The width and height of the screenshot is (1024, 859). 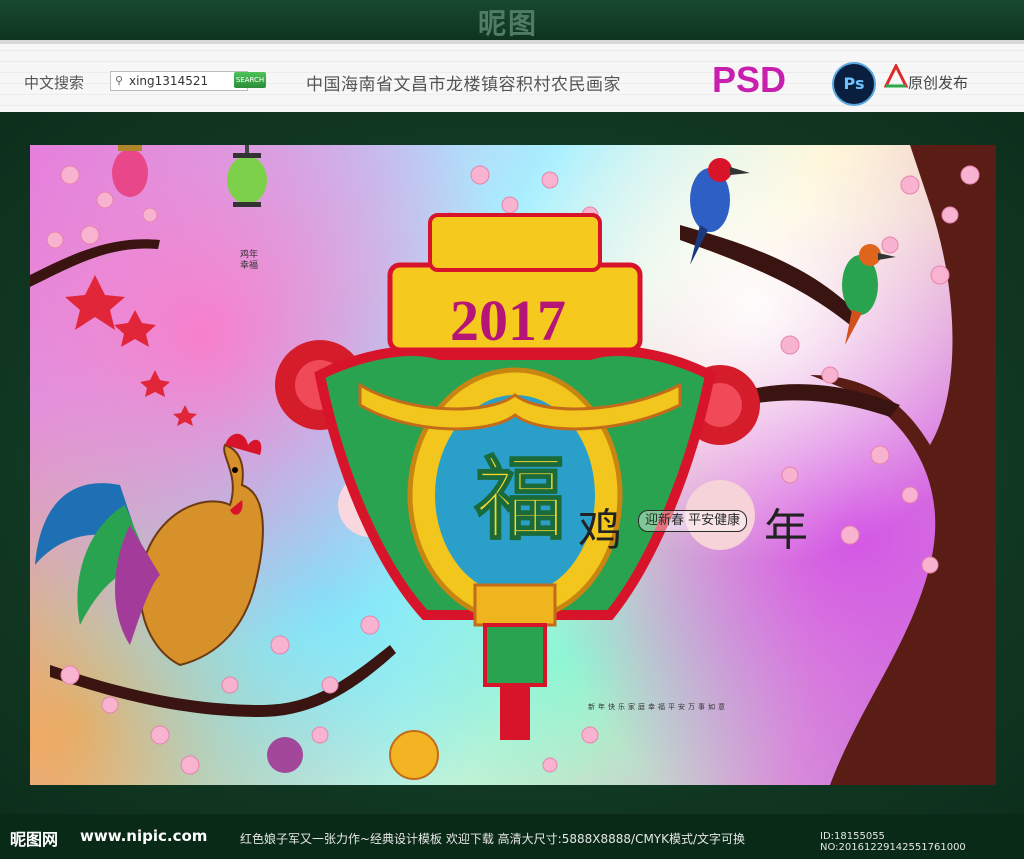 I want to click on small-blessing-line: 新年快乐家庭幸福平安万事如意, so click(x=658, y=707).